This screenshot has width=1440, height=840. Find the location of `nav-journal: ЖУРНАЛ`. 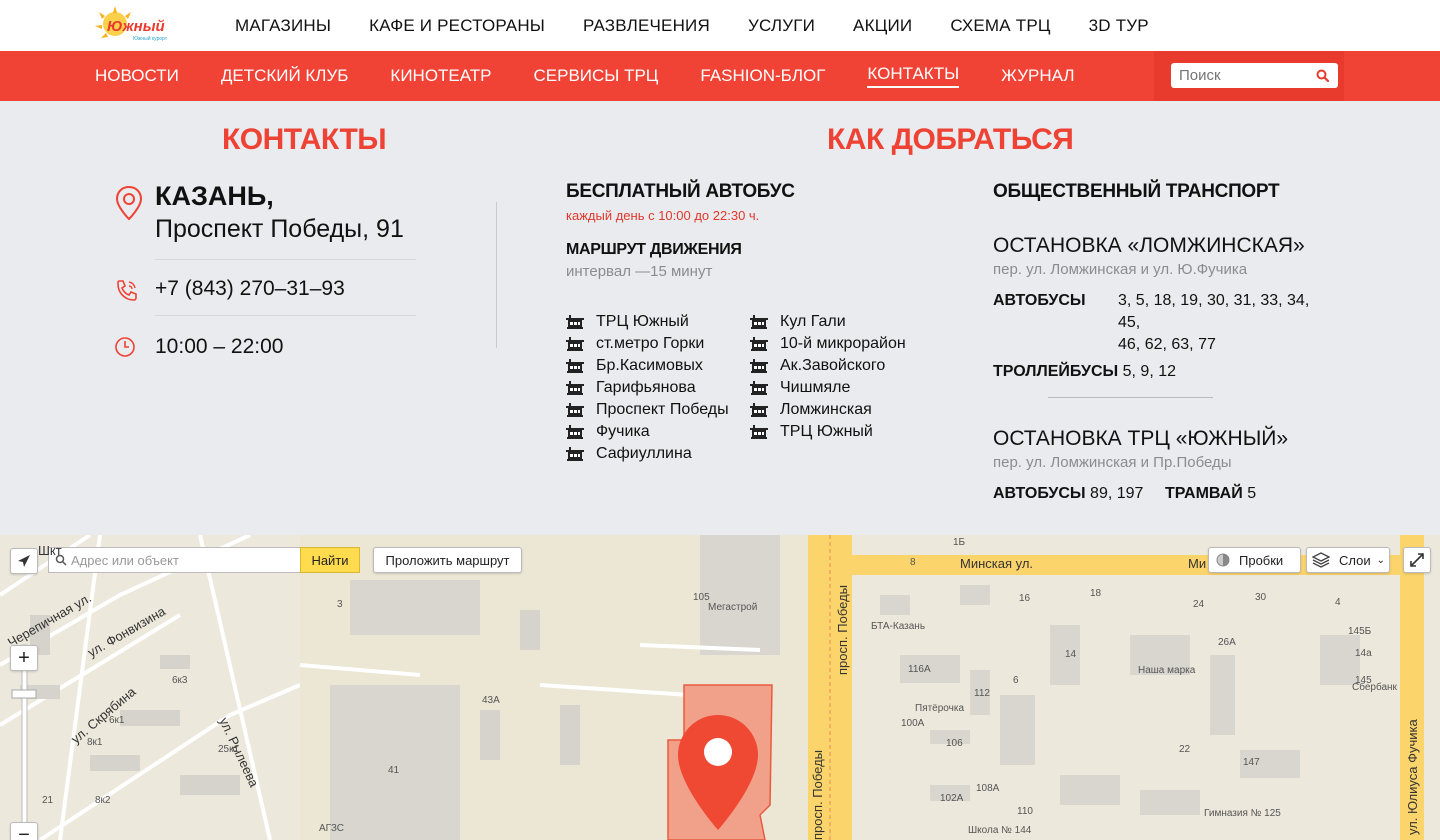

nav-journal: ЖУРНАЛ is located at coordinates (1037, 76).